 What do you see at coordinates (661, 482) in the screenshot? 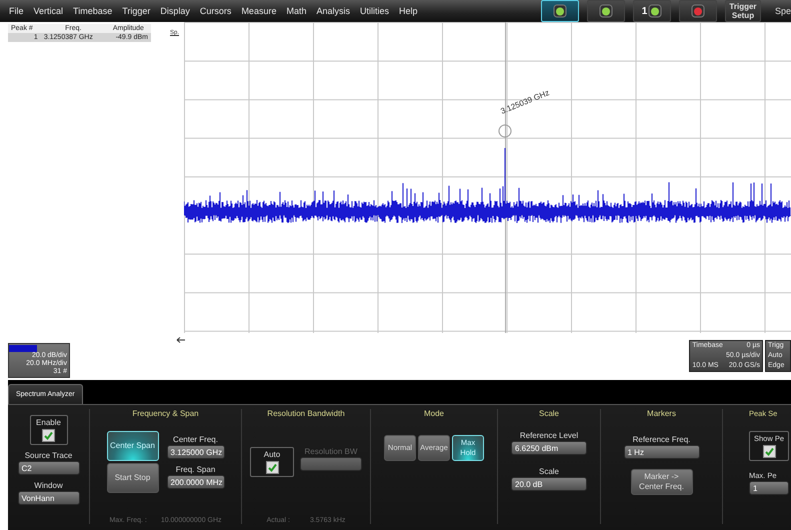
I see `marker-to-center-button: Marker -> Center Freq.` at bounding box center [661, 482].